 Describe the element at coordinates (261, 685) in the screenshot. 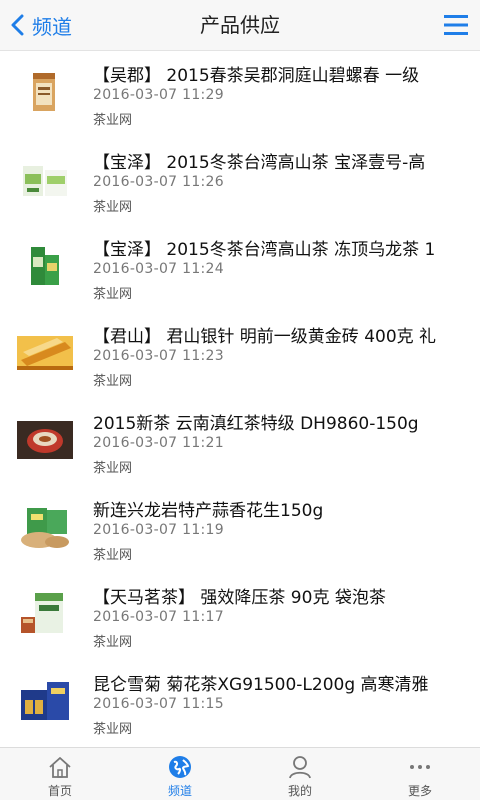

I see `item-title: 昆仑雪菊 菊花茶XG91500-L200g 高寒清雅` at that location.